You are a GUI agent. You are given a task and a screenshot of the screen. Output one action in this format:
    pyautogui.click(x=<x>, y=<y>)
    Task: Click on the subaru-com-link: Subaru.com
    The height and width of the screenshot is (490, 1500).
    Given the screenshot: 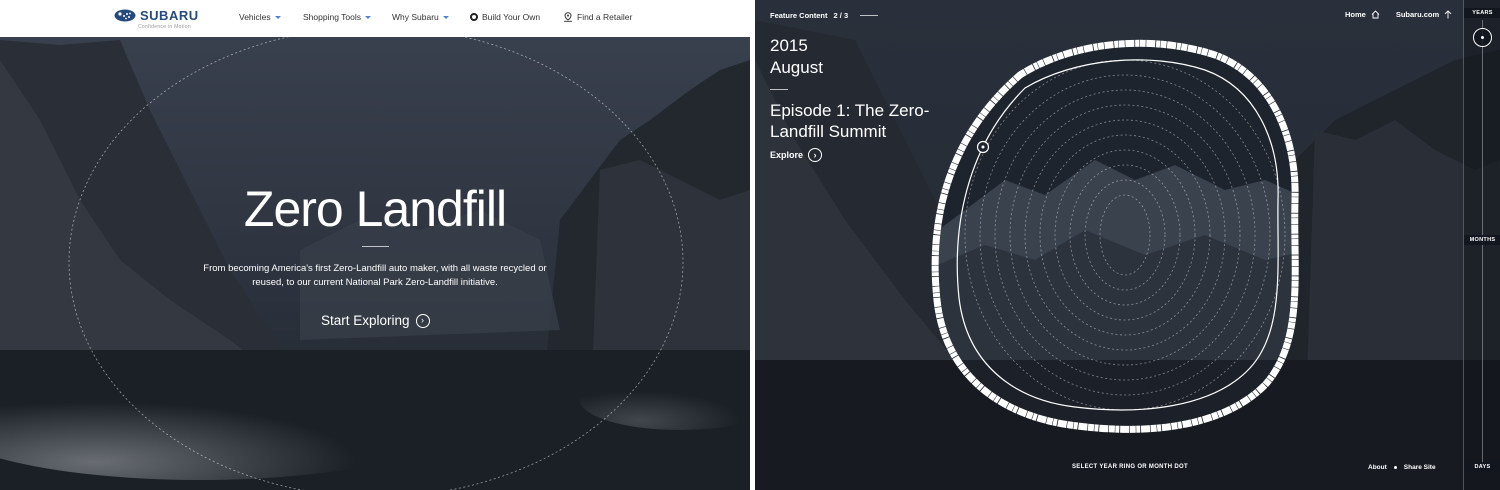 What is the action you would take?
    pyautogui.click(x=1424, y=14)
    